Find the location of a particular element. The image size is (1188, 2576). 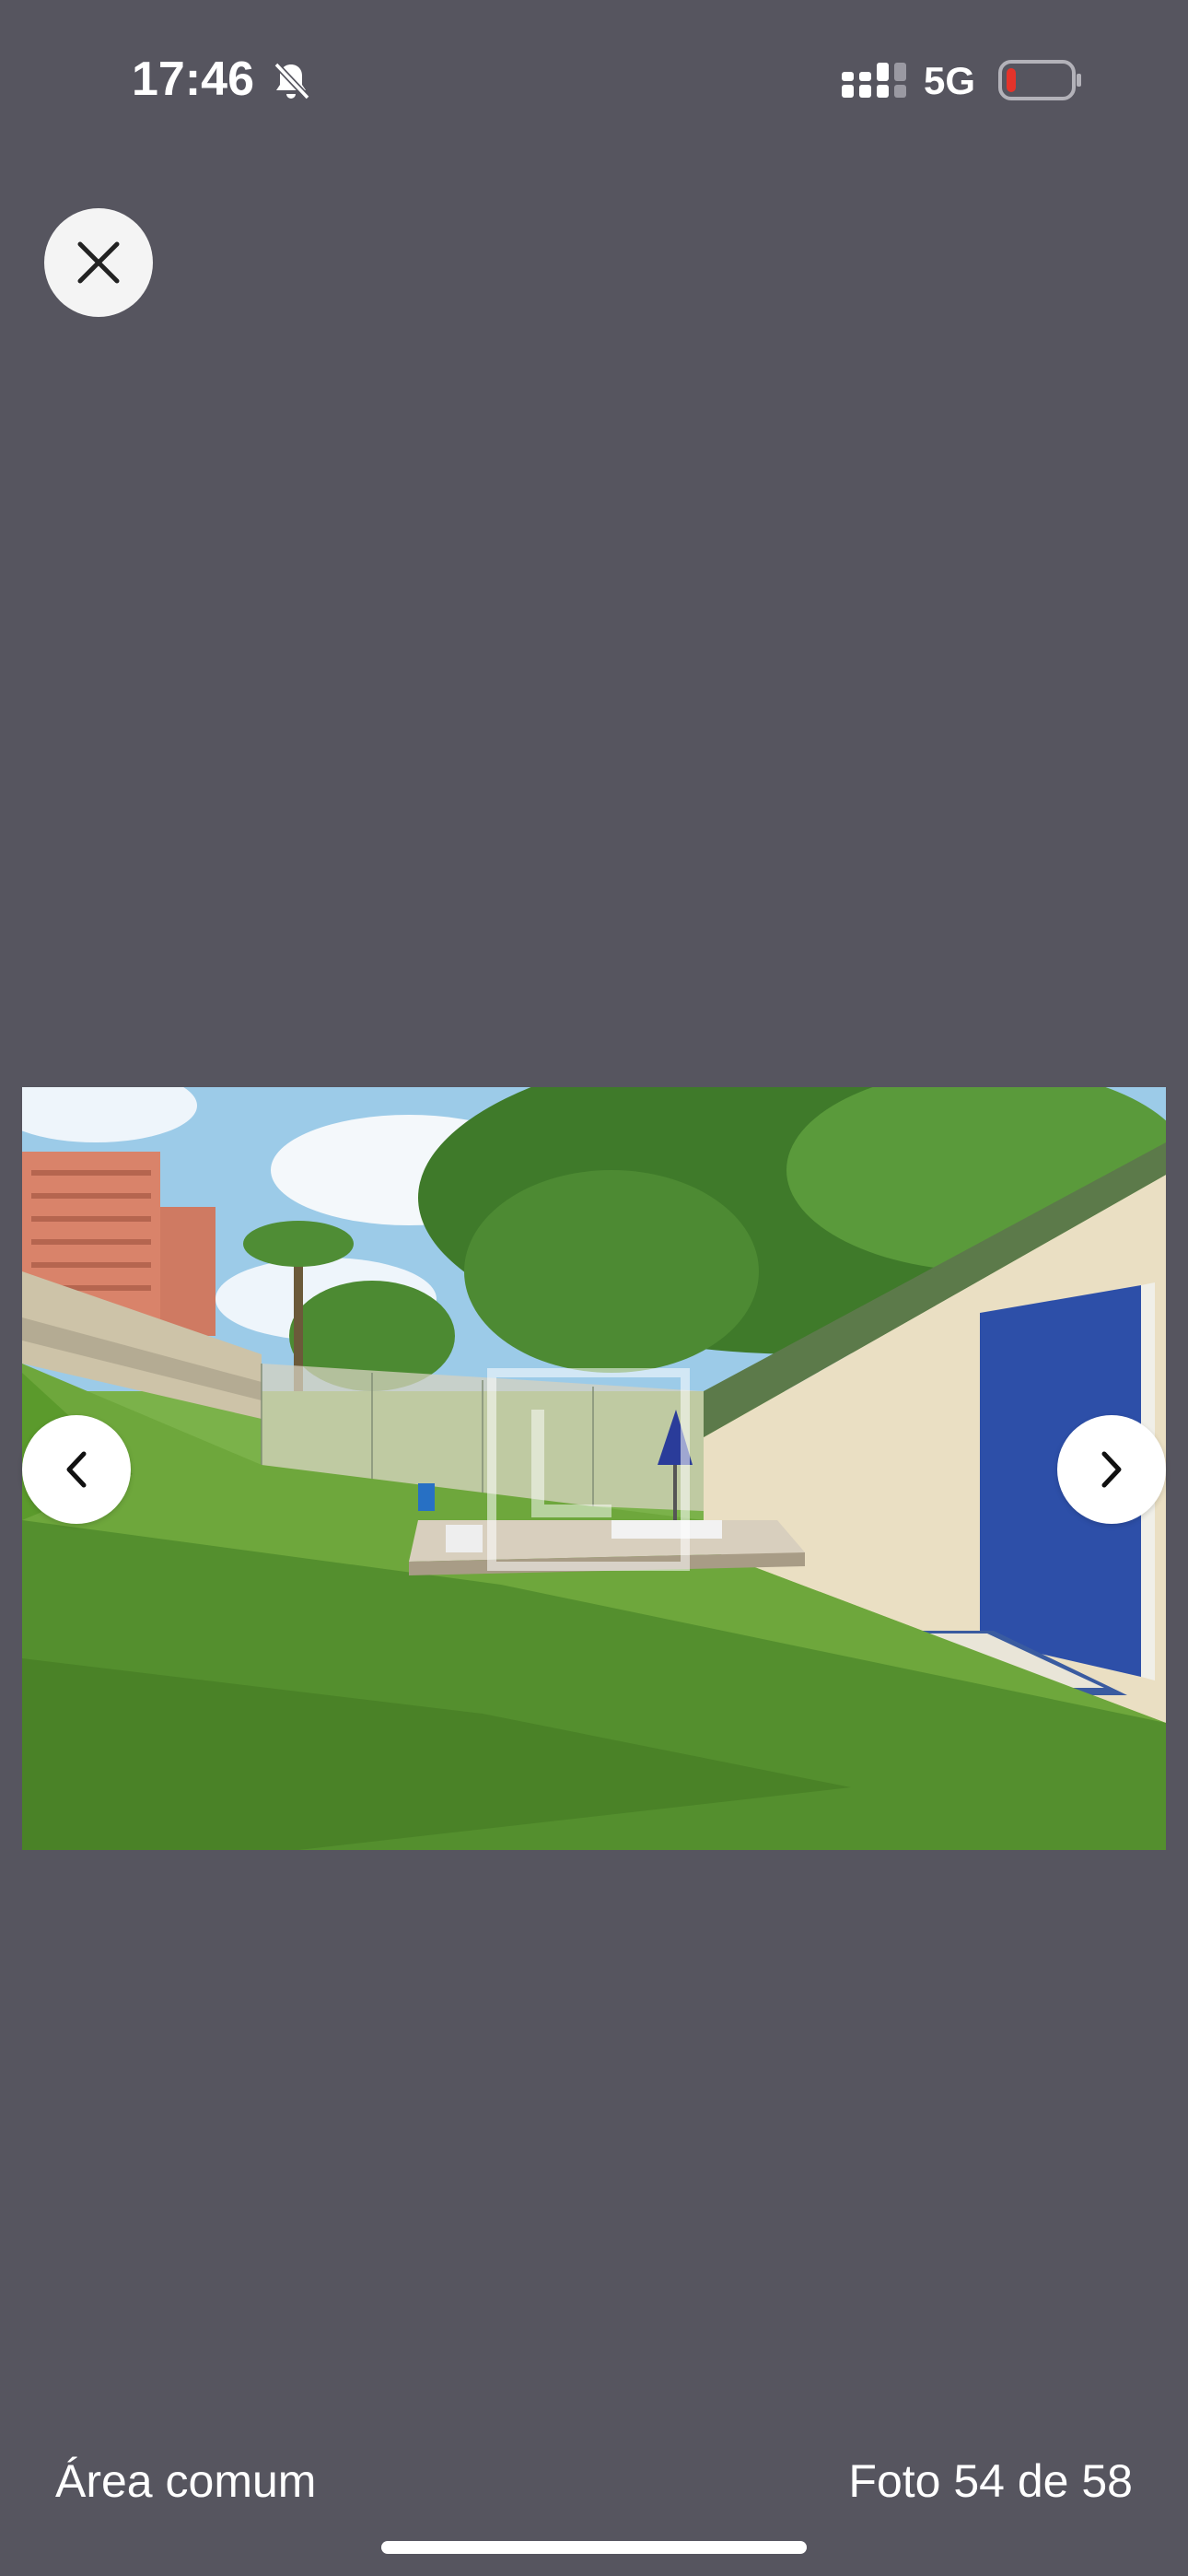

photo-caption: Área comum is located at coordinates (186, 2481).